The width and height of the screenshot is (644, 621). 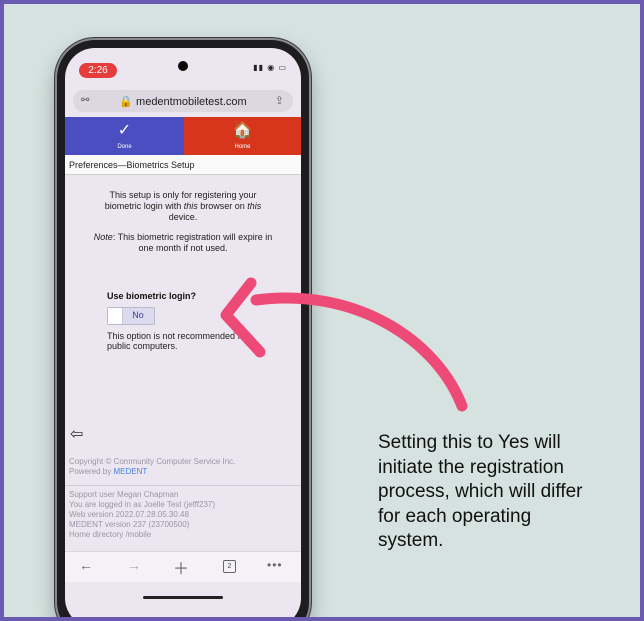 I want to click on arrow-curve, so click(x=359, y=352).